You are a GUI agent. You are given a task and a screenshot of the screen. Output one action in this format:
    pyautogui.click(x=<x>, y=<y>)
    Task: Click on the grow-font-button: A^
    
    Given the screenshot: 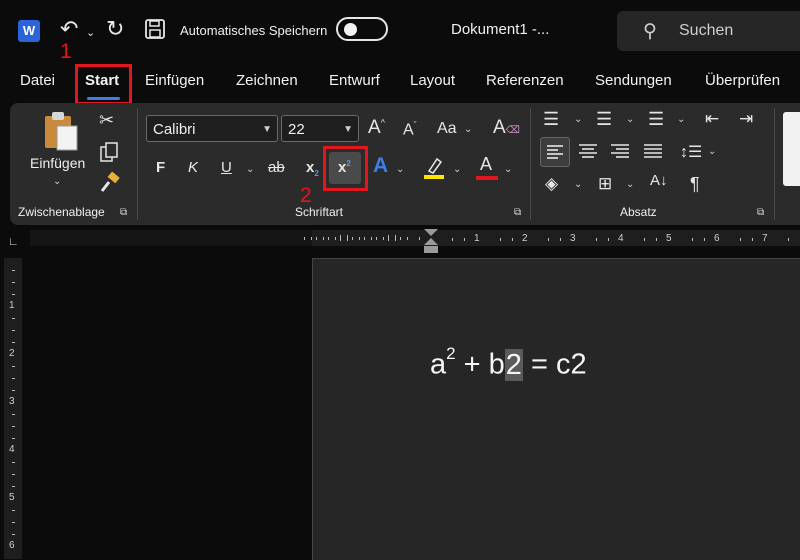 What is the action you would take?
    pyautogui.click(x=376, y=128)
    